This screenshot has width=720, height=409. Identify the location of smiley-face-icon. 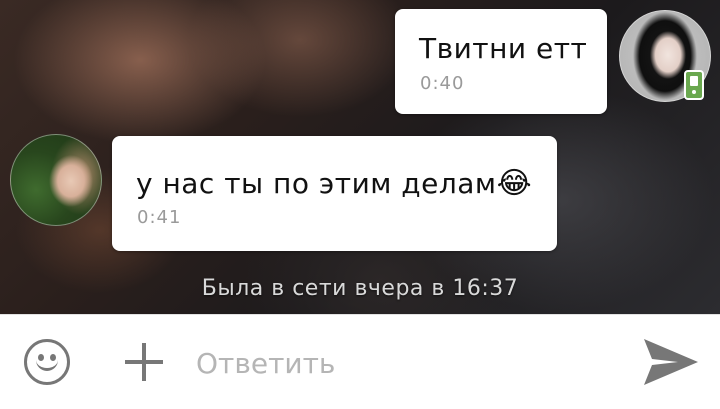
(47, 362).